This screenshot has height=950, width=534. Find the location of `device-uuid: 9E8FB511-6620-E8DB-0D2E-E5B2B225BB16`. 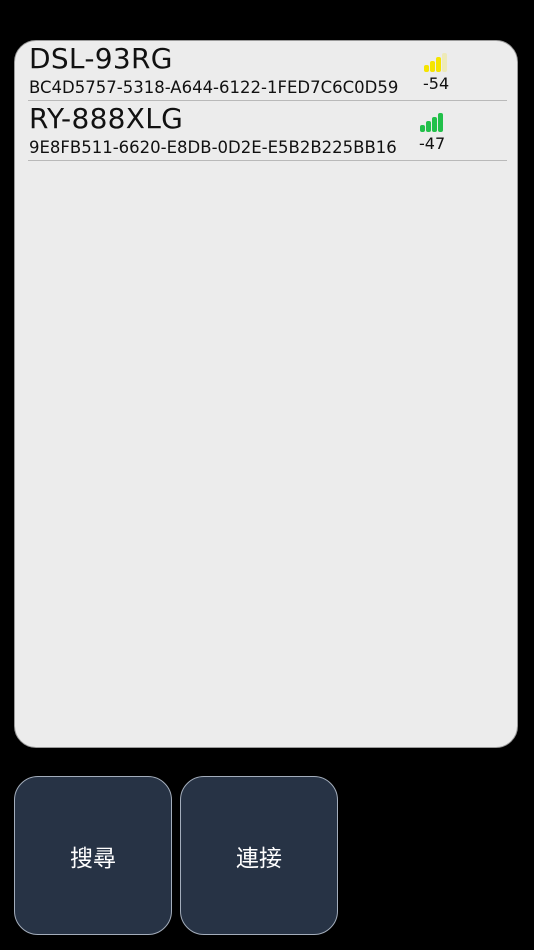

device-uuid: 9E8FB511-6620-E8DB-0D2E-E5B2B225BB16 is located at coordinates (213, 147).